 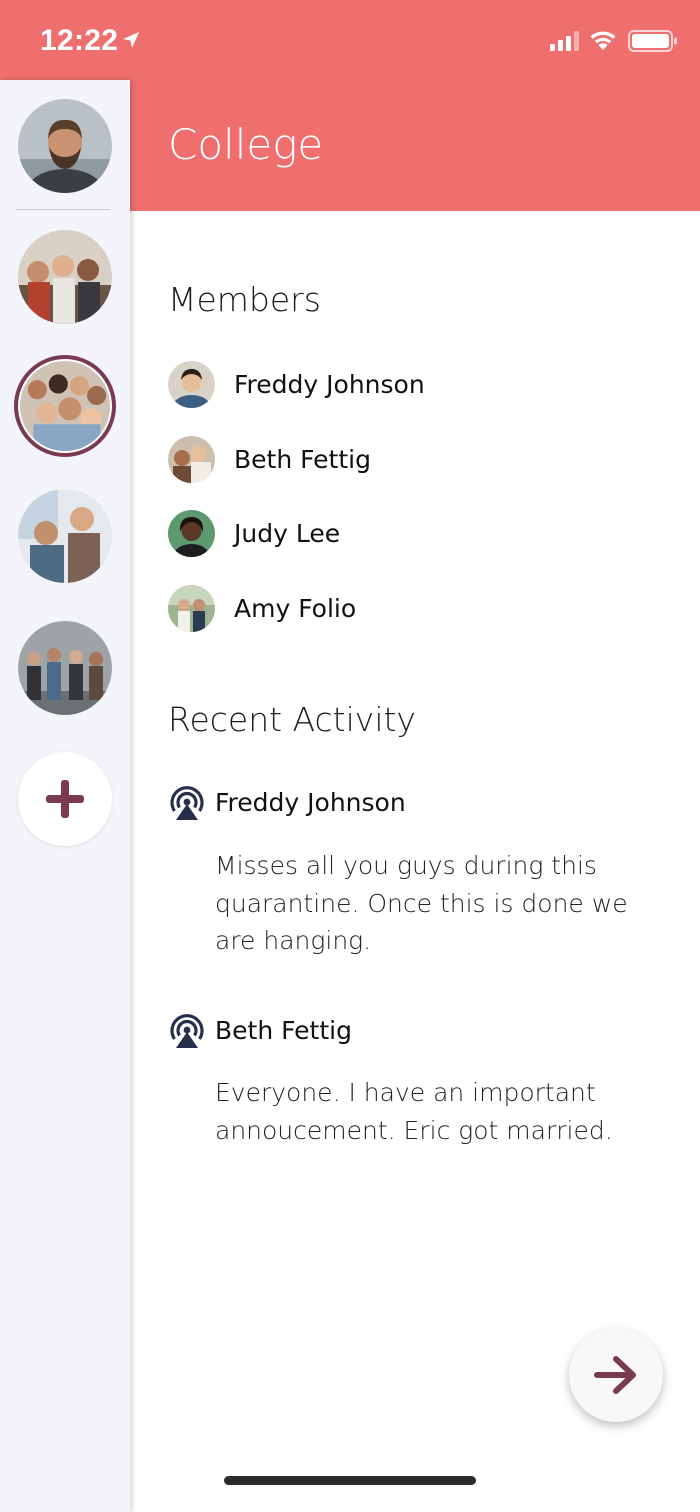 I want to click on profile-avatar, so click(x=65, y=146).